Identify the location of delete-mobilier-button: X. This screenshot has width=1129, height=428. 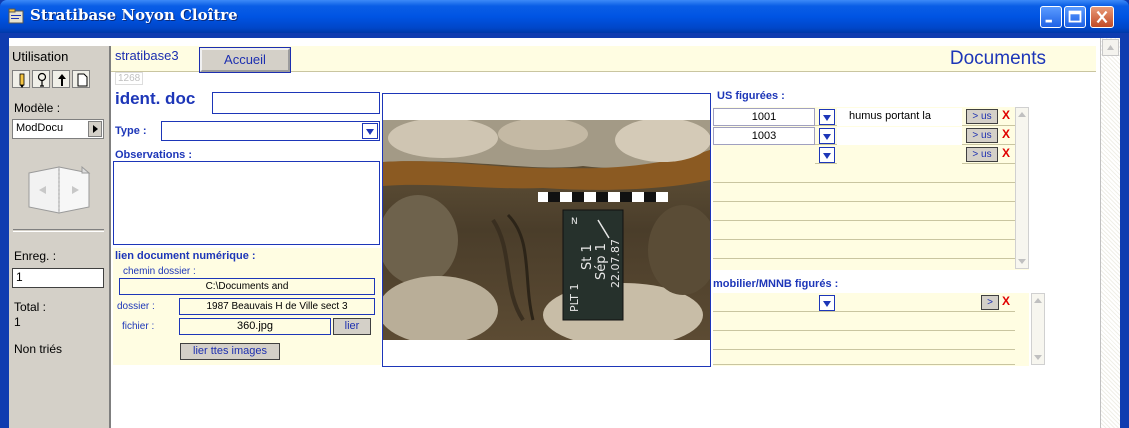
(1006, 301).